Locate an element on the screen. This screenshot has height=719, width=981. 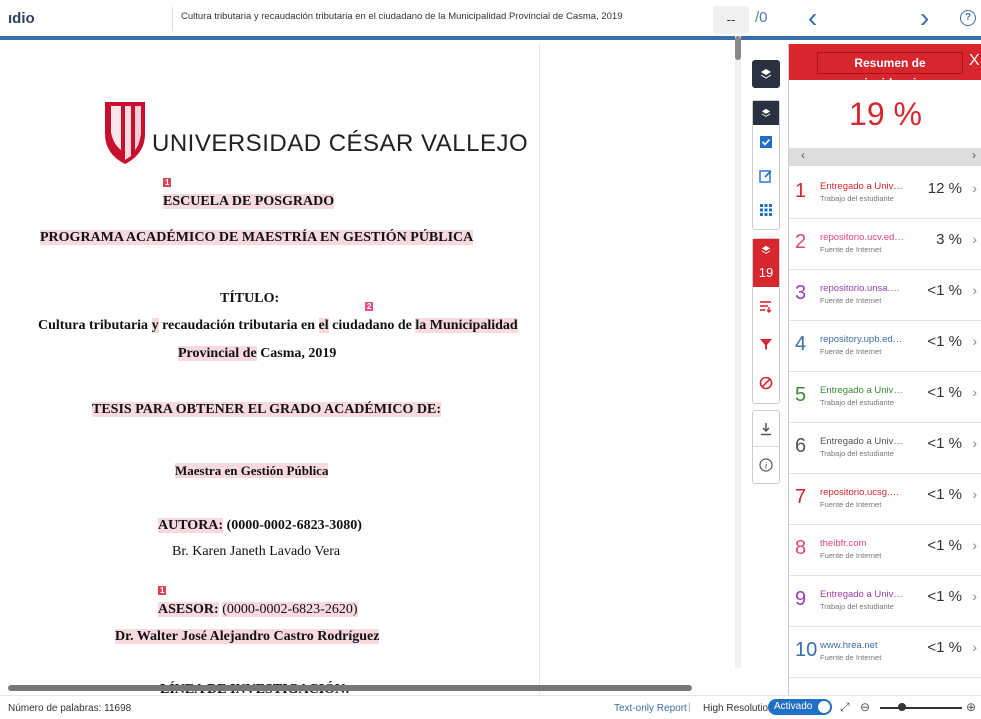
match-list-item: 8 theibfr.com Fuente de Internet <1 % › is located at coordinates (885, 550).